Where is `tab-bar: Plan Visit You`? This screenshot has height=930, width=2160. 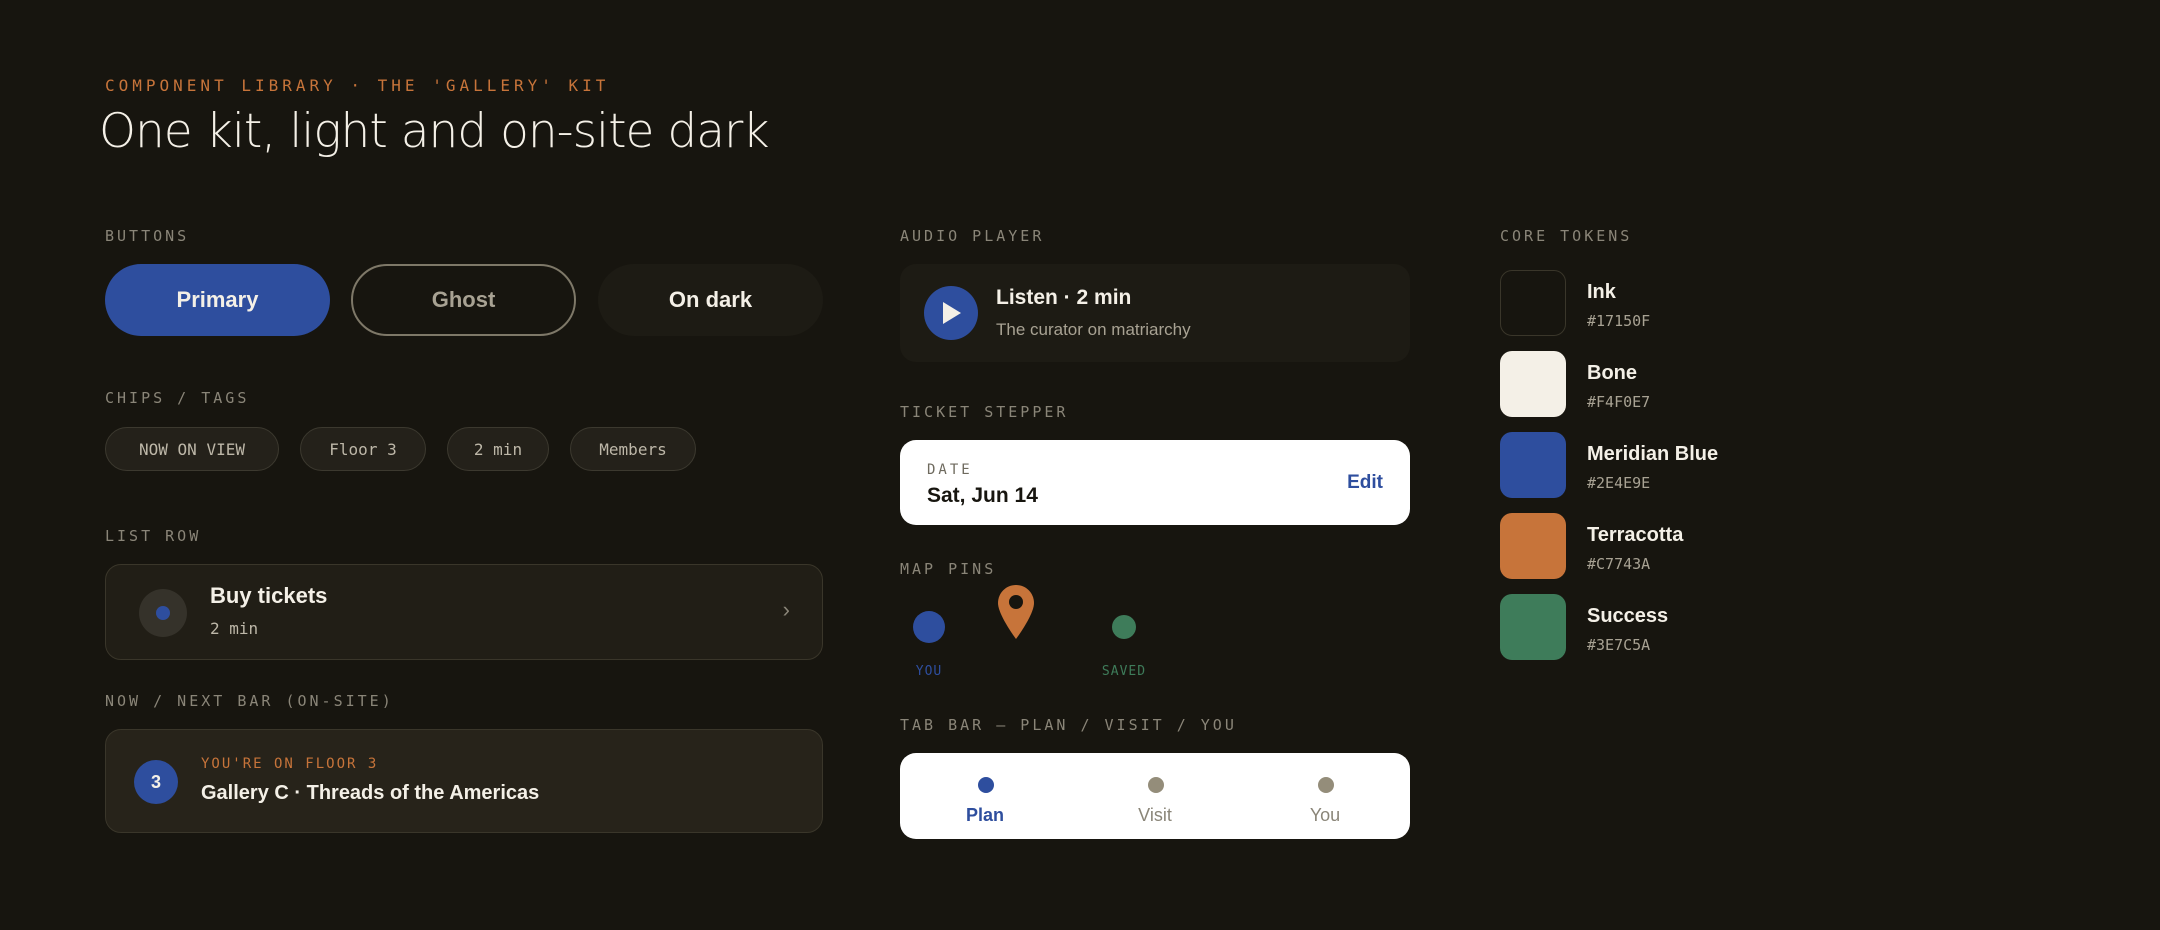
tab-bar: Plan Visit You is located at coordinates (1155, 796).